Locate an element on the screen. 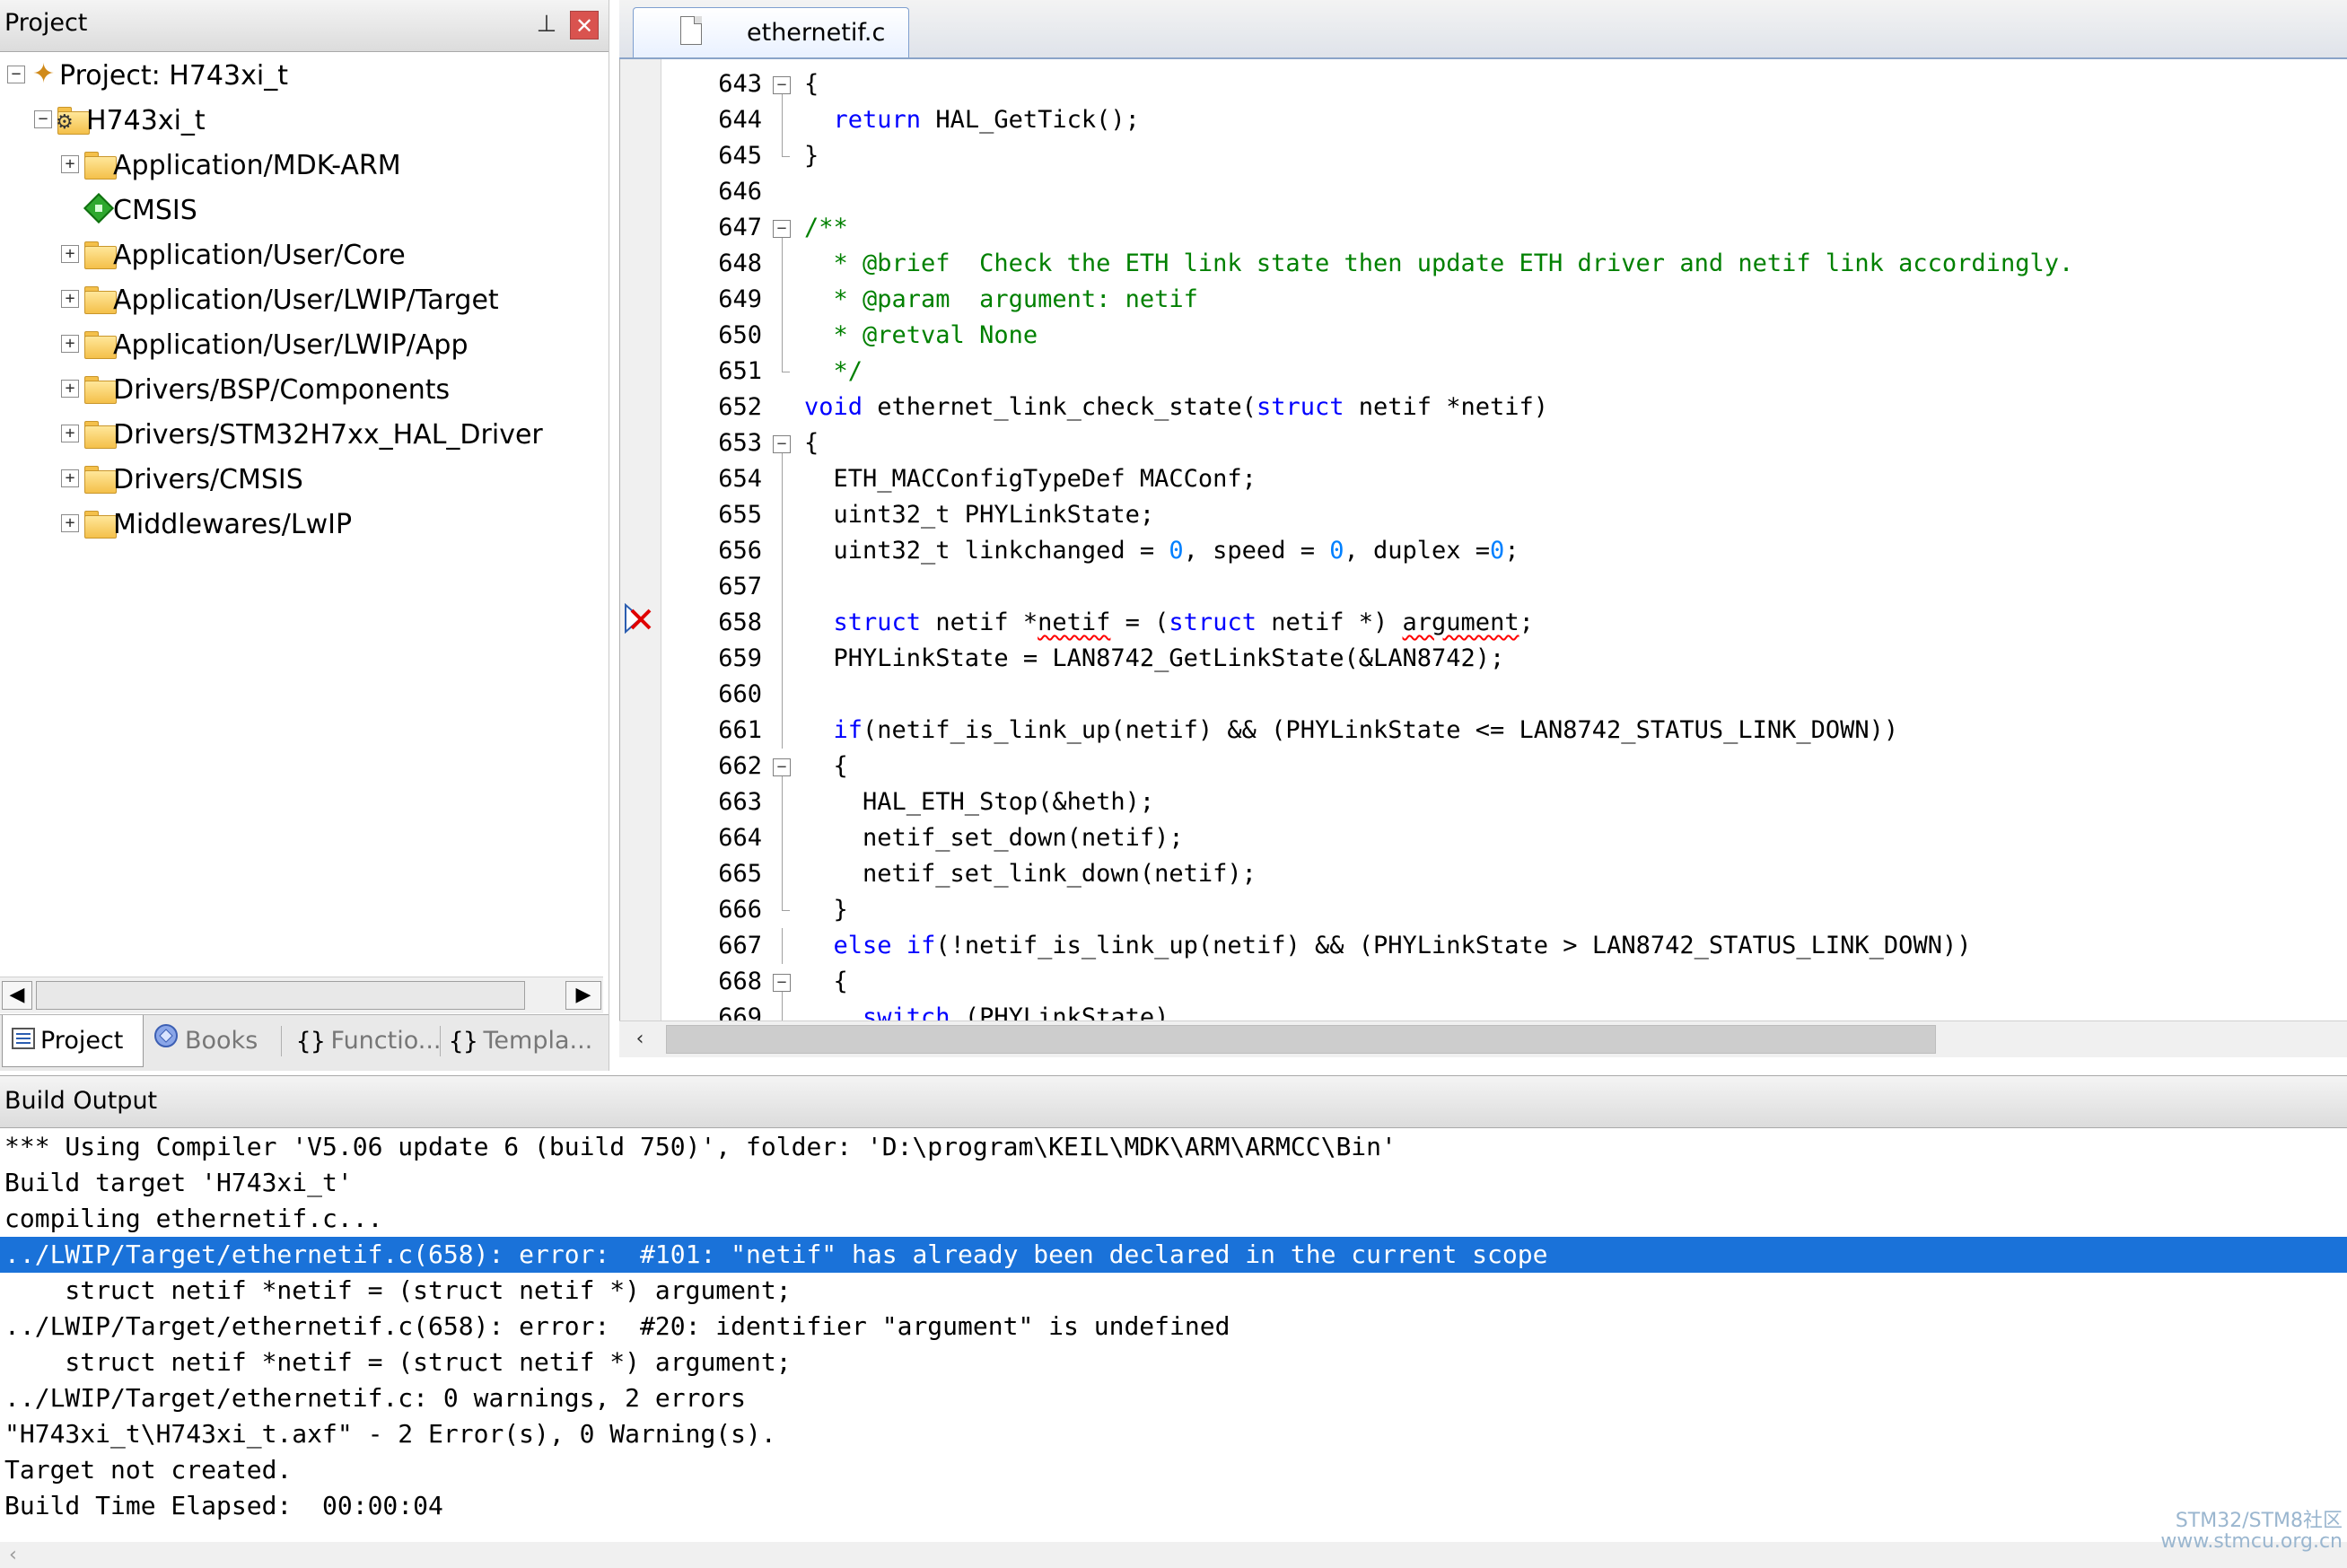 This screenshot has width=2347, height=1568. tree-item: + Middlewares/LwIP is located at coordinates (300, 523).